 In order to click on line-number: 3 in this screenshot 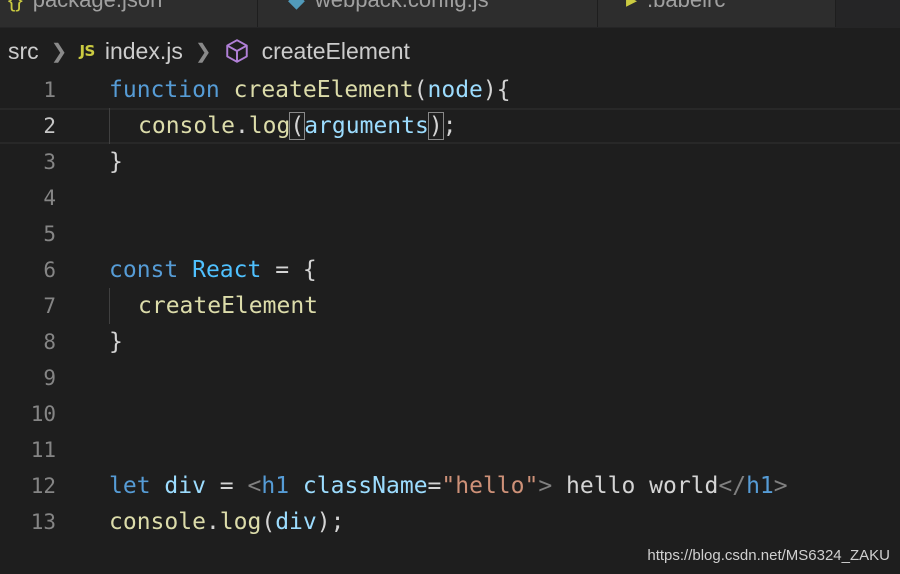, I will do `click(49, 162)`.